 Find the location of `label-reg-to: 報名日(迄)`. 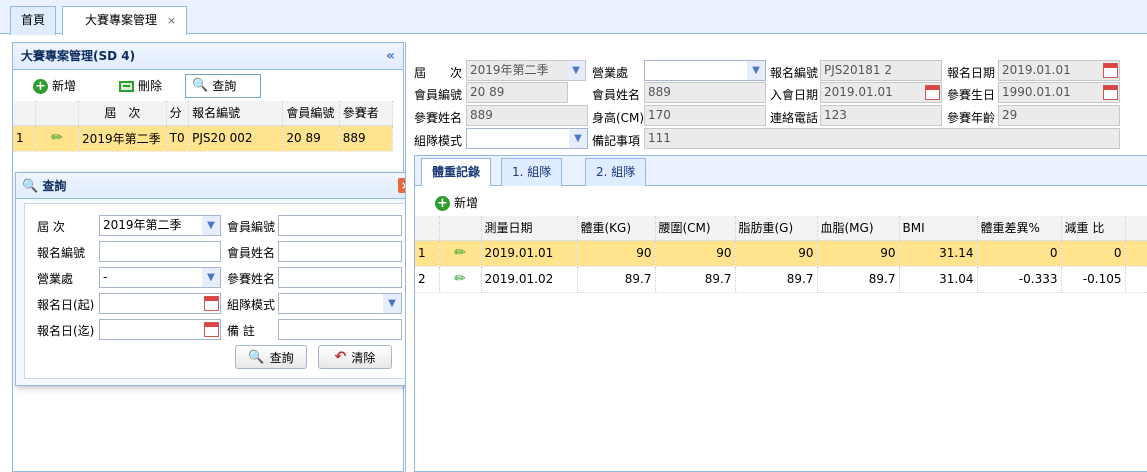

label-reg-to: 報名日(迄) is located at coordinates (66, 331).